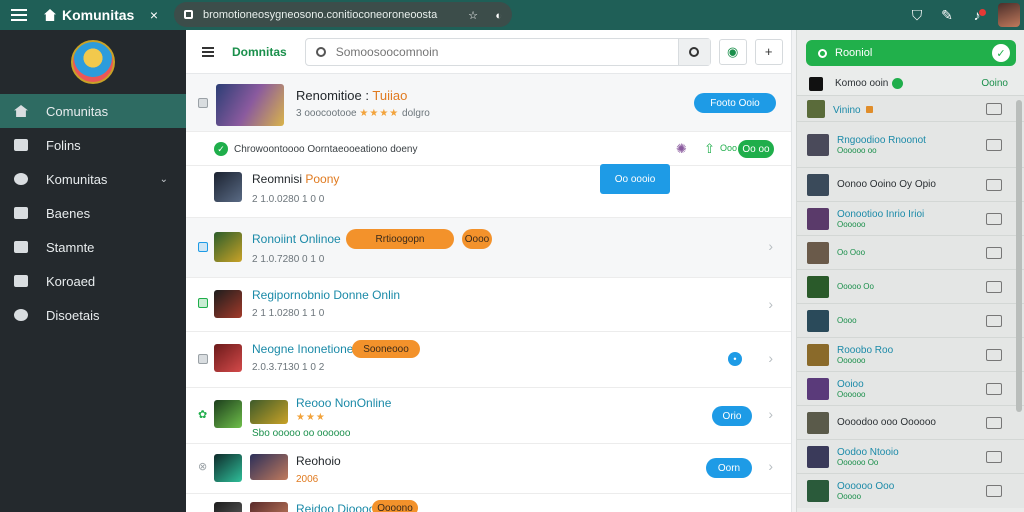  I want to click on sidebar-item-komunitas: Komunitas ⌄, so click(93, 179).